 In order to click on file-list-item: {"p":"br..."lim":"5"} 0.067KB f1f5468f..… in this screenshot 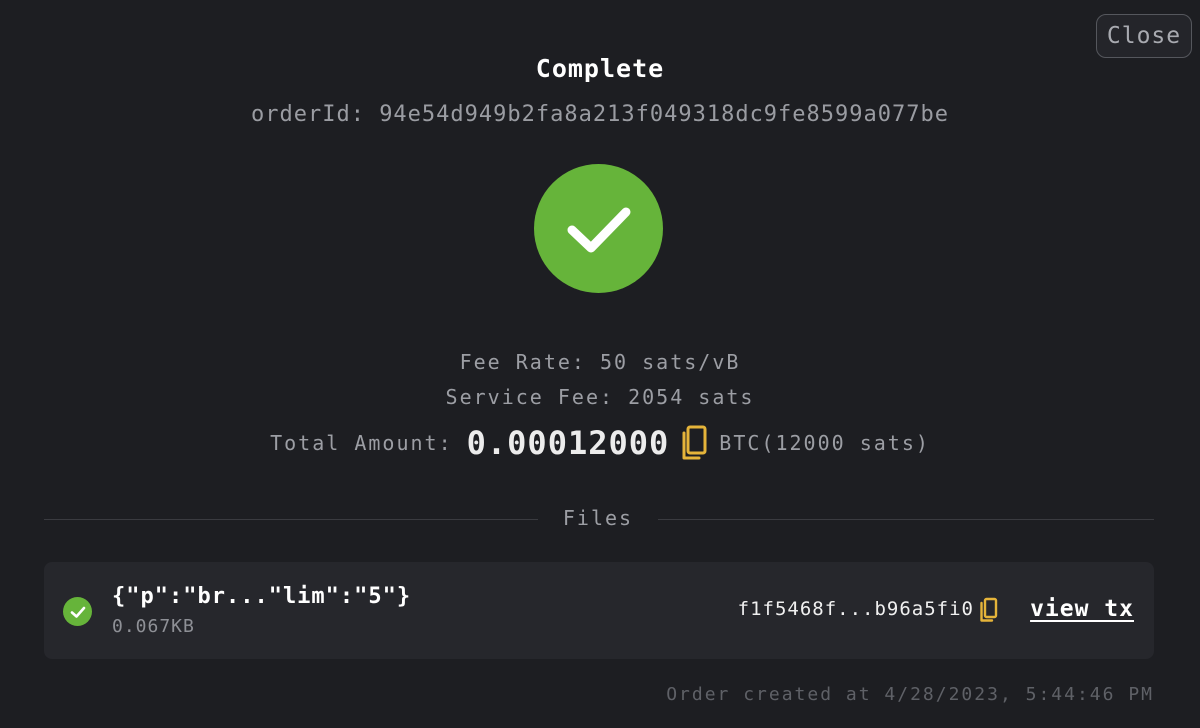, I will do `click(599, 610)`.